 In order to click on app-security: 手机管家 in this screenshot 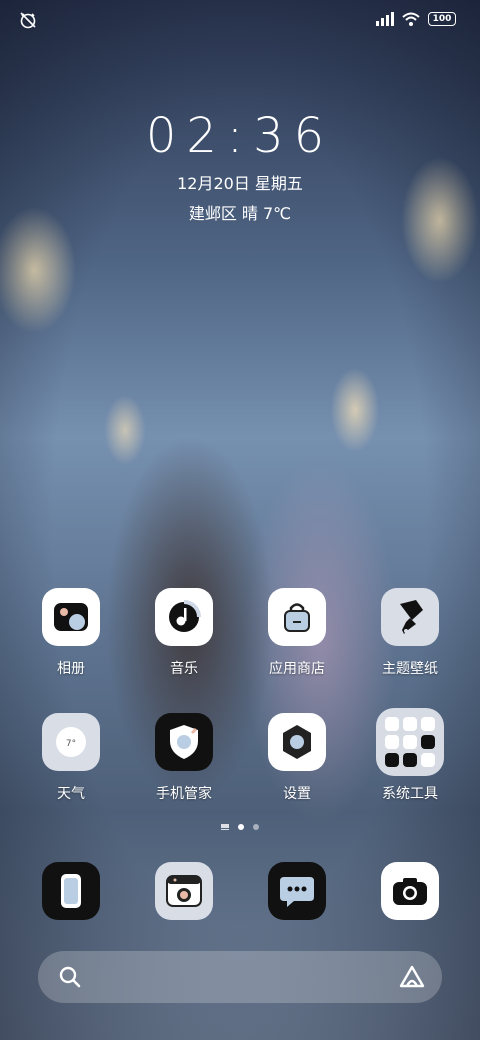, I will do `click(184, 758)`.